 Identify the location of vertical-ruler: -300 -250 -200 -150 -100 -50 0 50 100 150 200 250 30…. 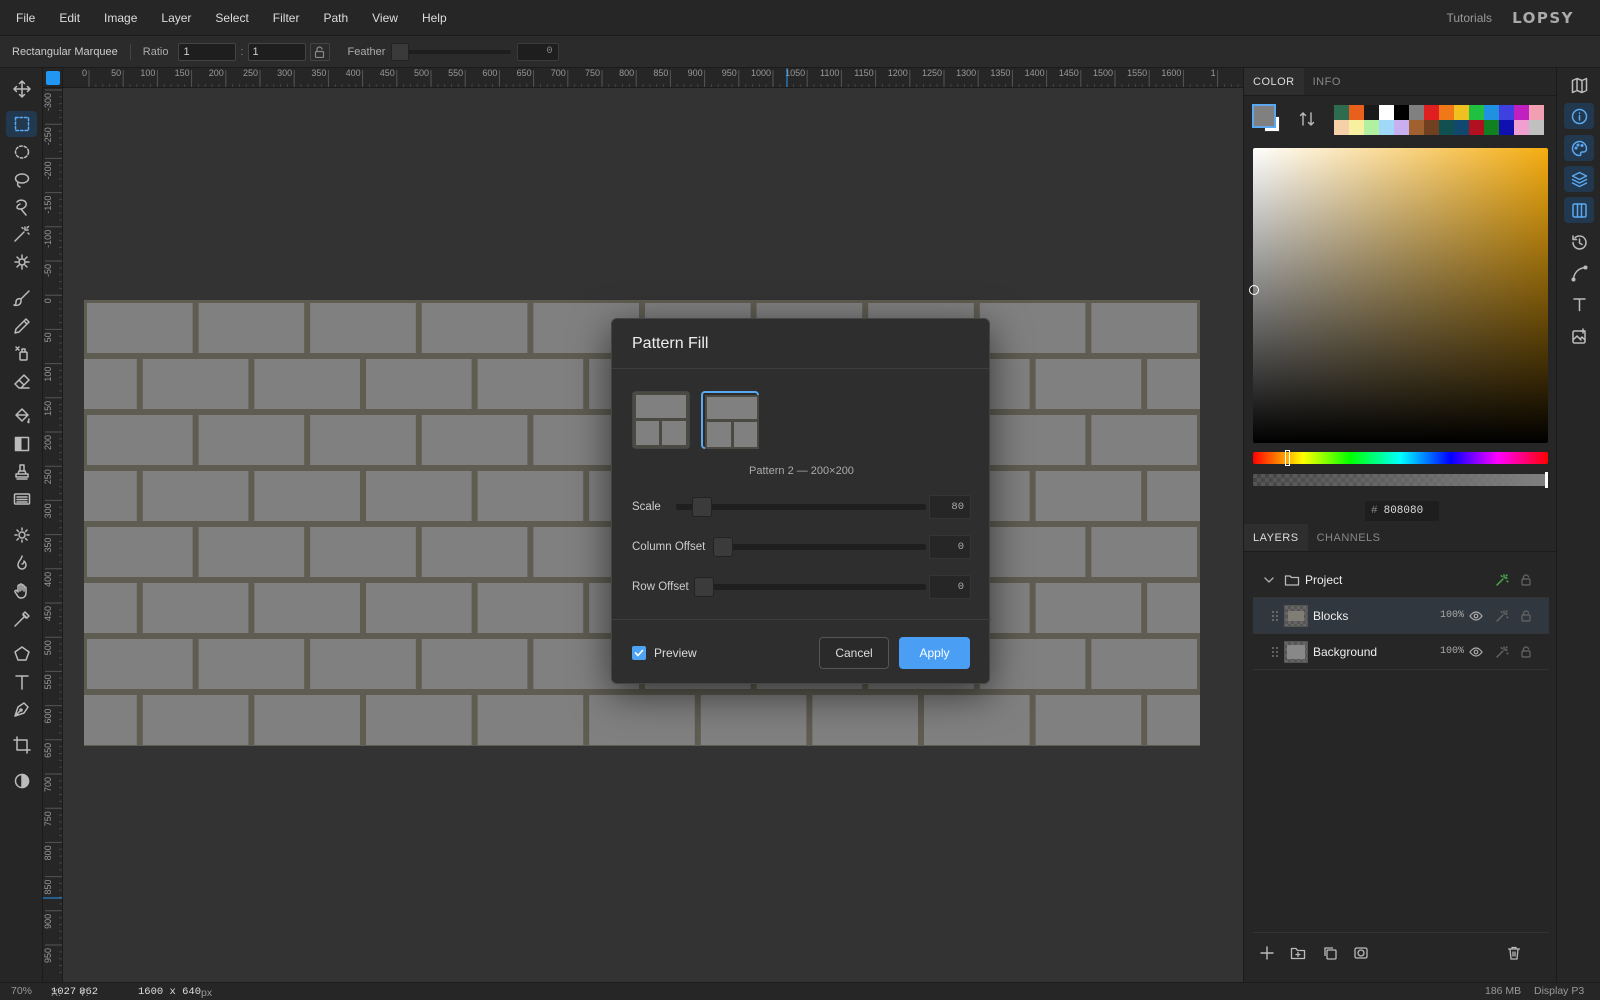
(53, 535).